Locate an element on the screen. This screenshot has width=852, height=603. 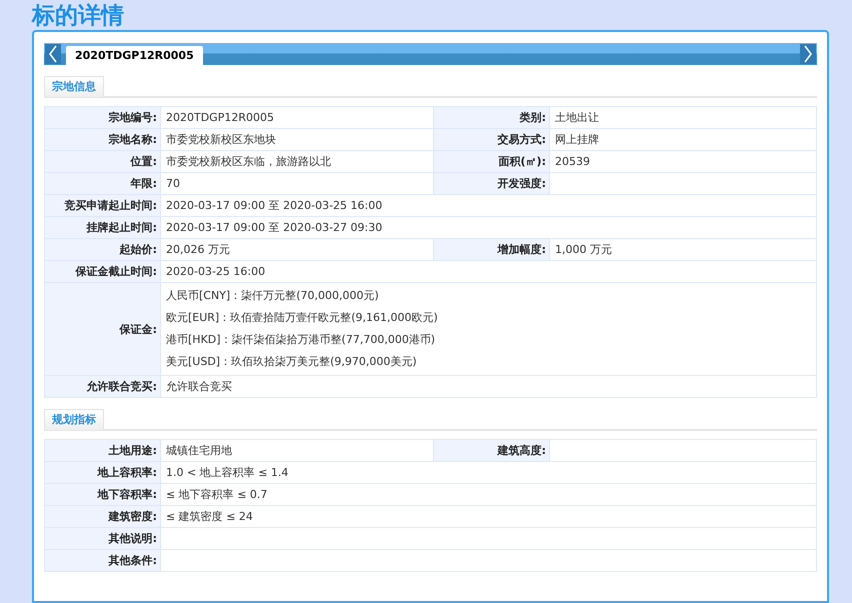
chevron-right-icon is located at coordinates (808, 54).